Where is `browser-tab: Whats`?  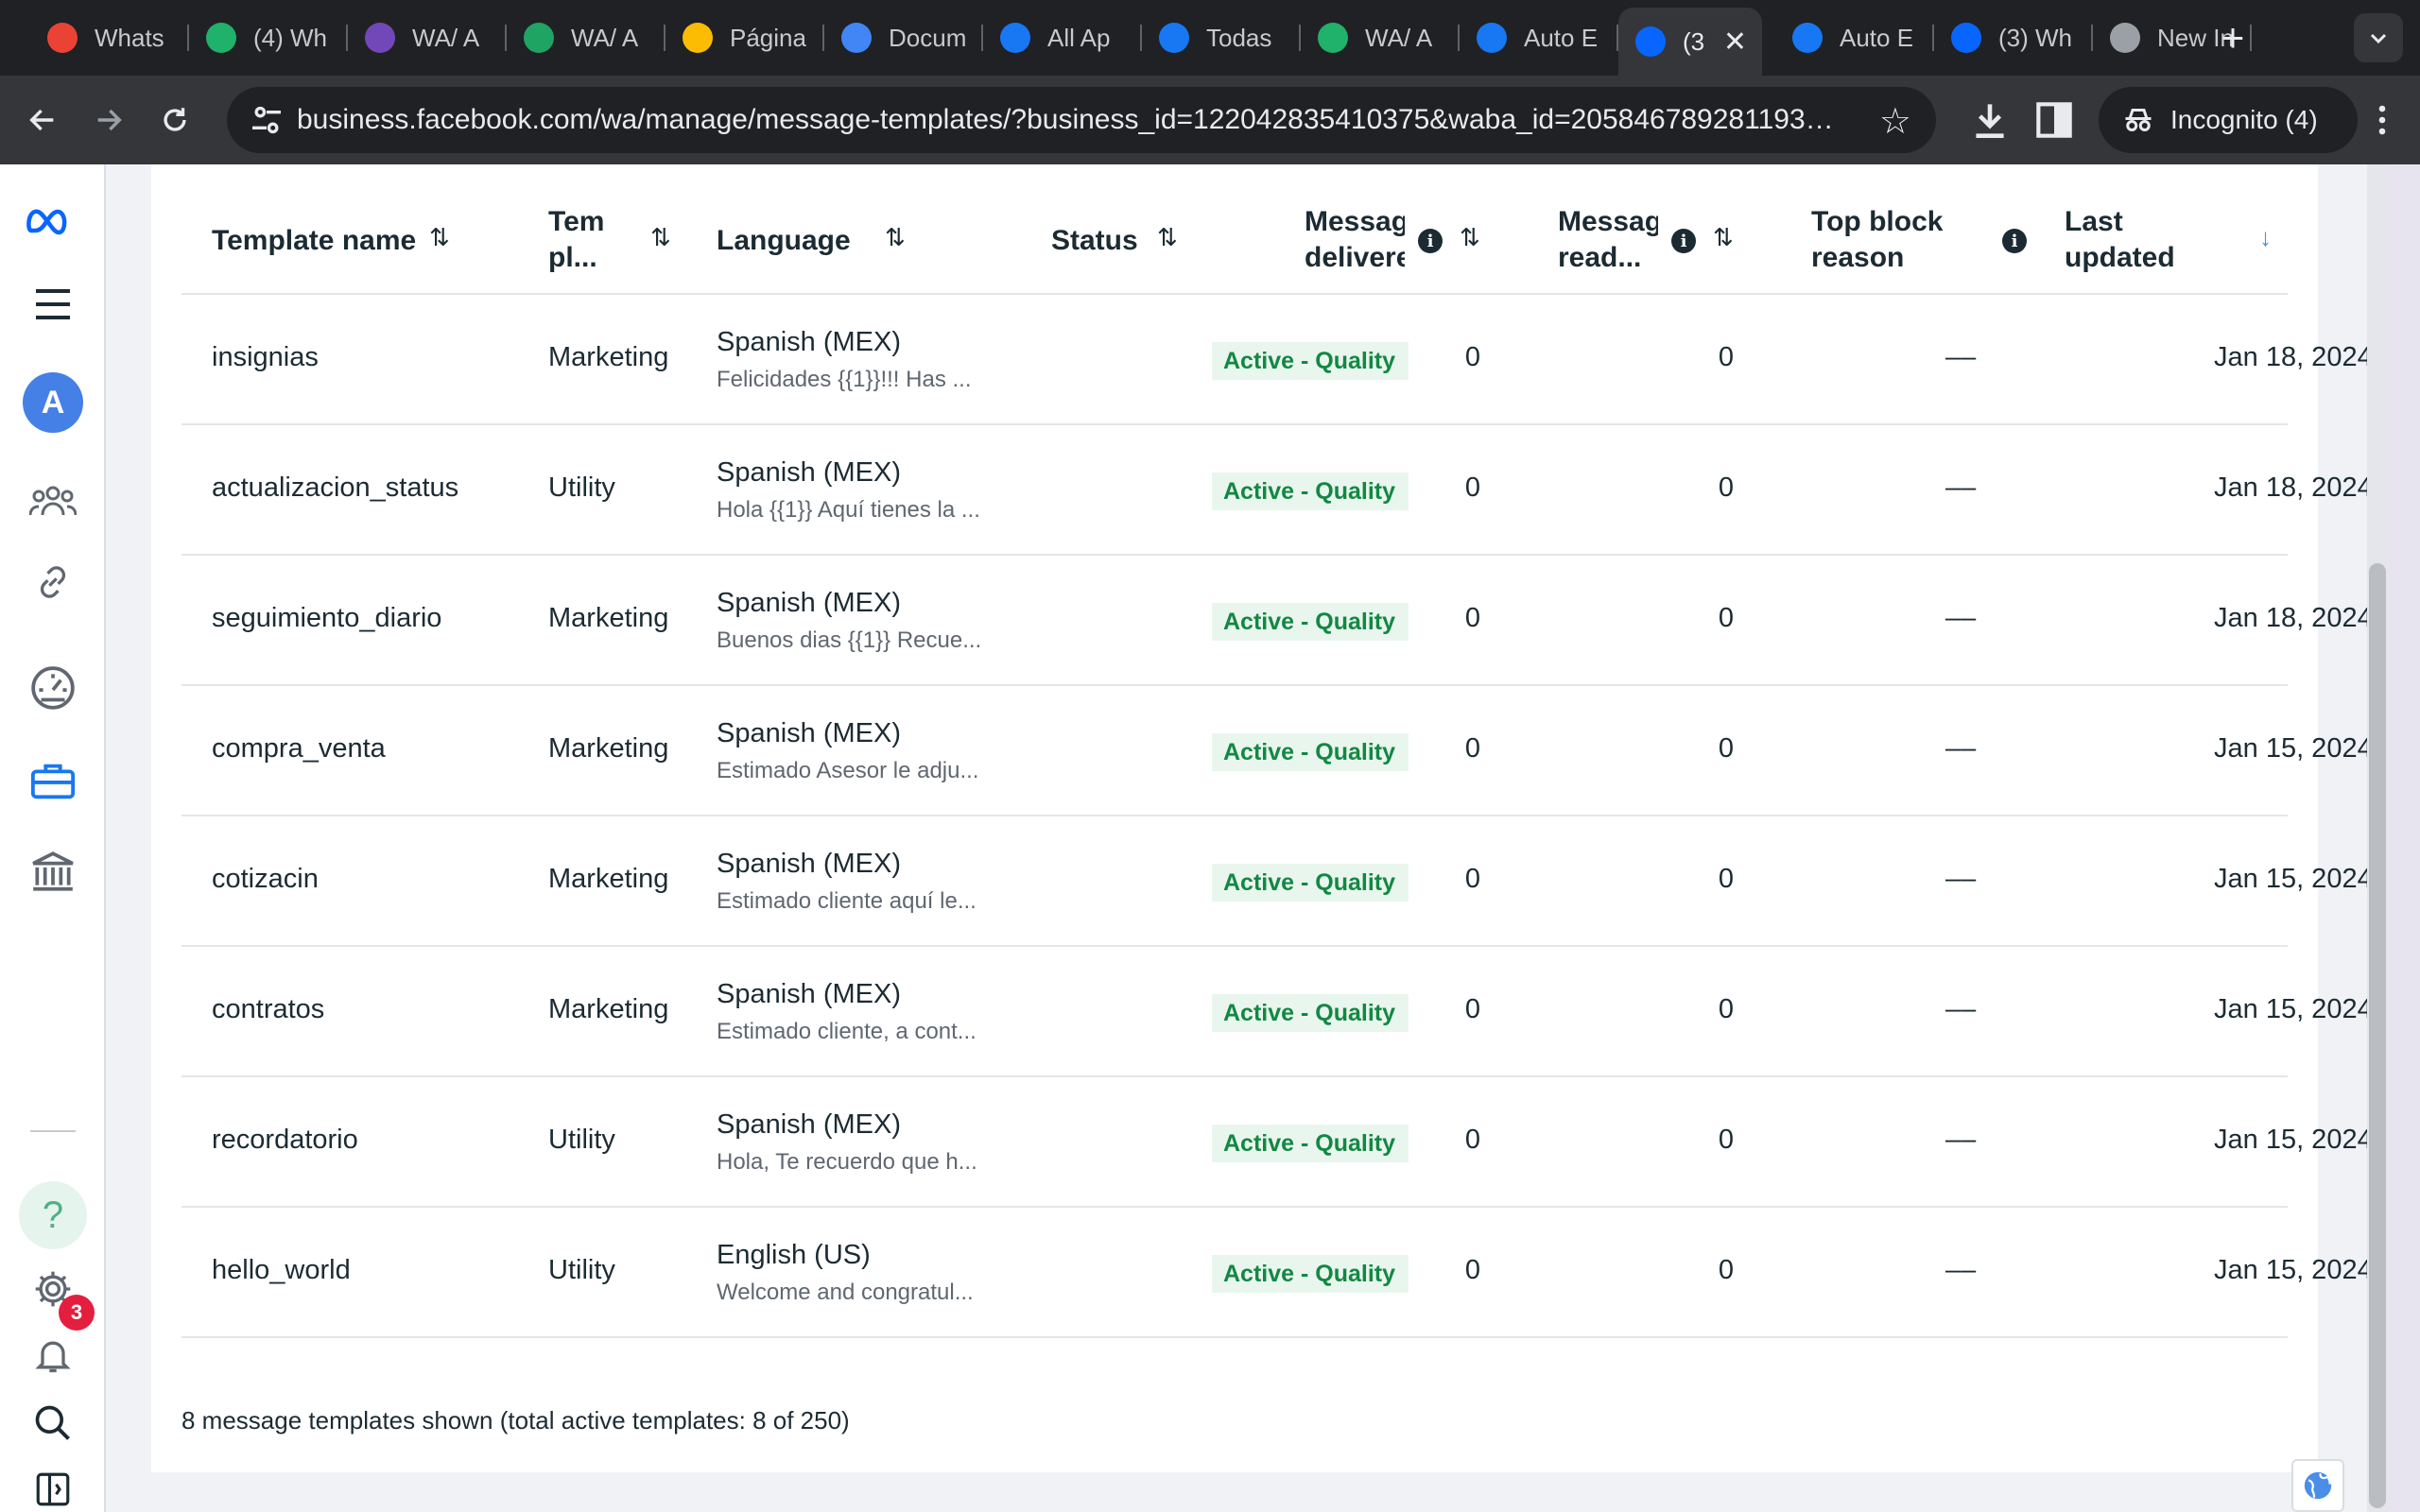
browser-tab: Whats is located at coordinates (109, 37).